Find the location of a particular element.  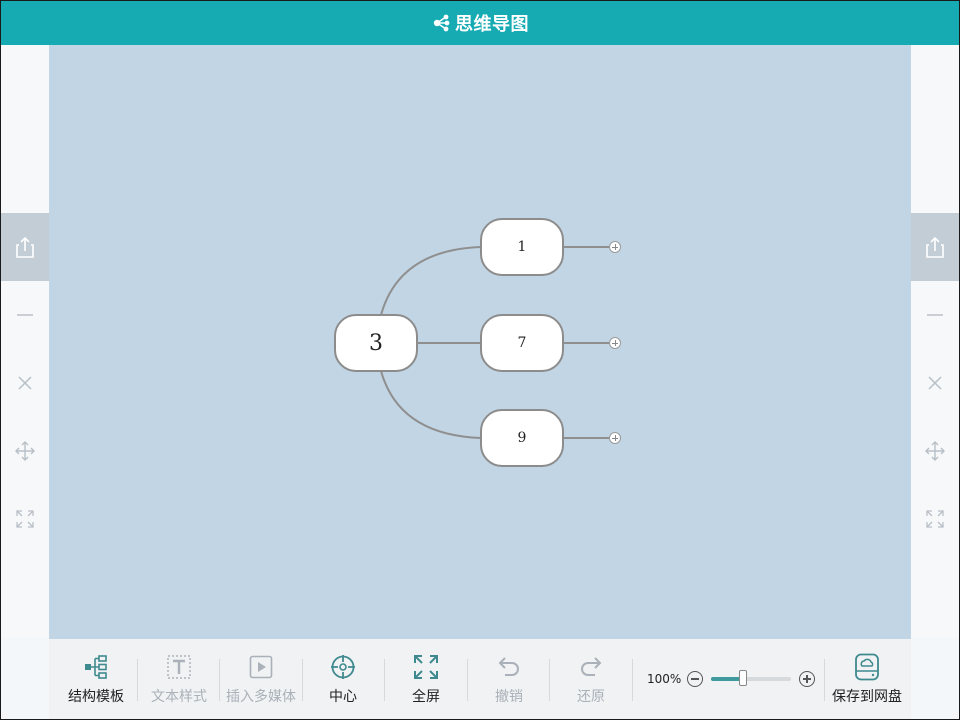

text-style-label: 文本样式 is located at coordinates (179, 697).